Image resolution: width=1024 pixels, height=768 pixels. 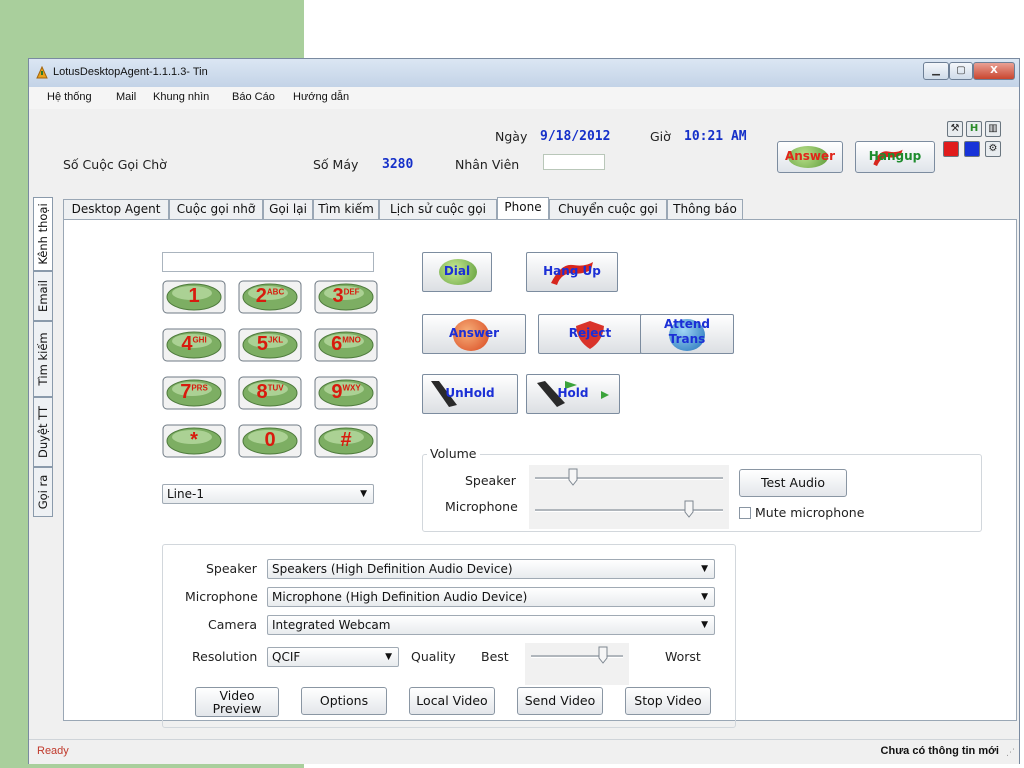 What do you see at coordinates (629, 510) in the screenshot?
I see `mic-volume-track` at bounding box center [629, 510].